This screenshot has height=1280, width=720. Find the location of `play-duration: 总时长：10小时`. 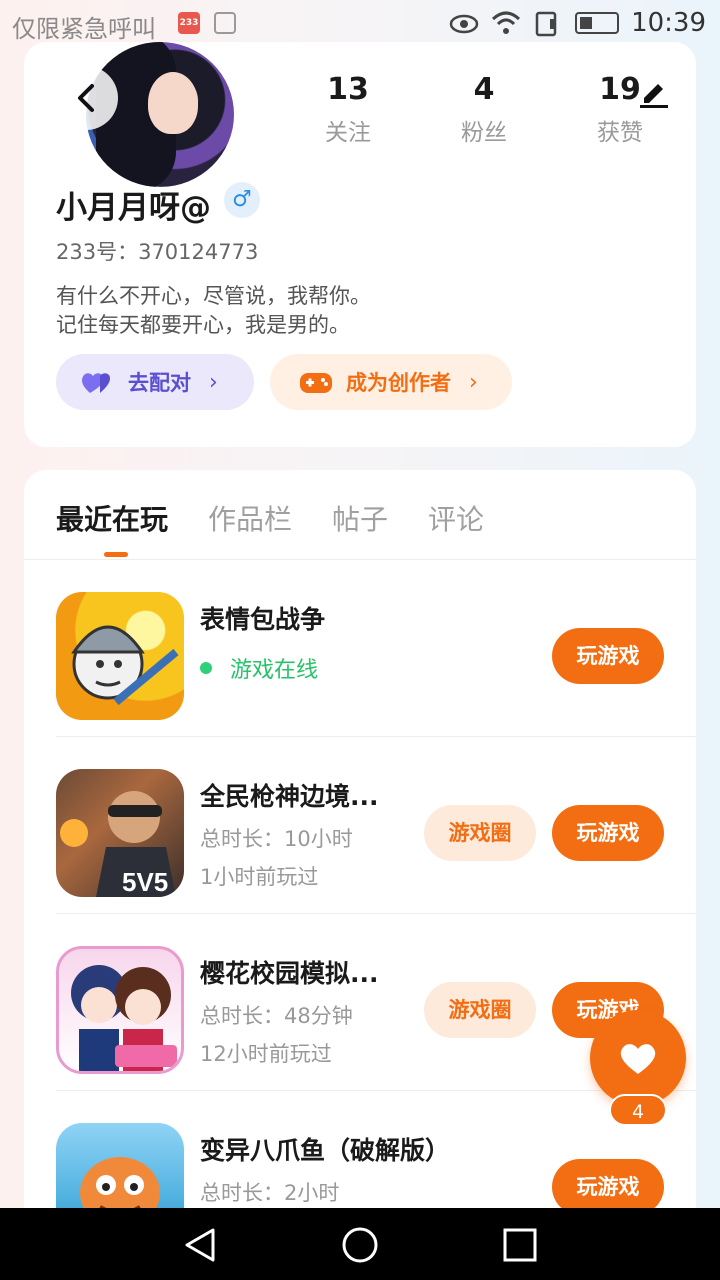

play-duration: 总时长：10小时 is located at coordinates (276, 839).